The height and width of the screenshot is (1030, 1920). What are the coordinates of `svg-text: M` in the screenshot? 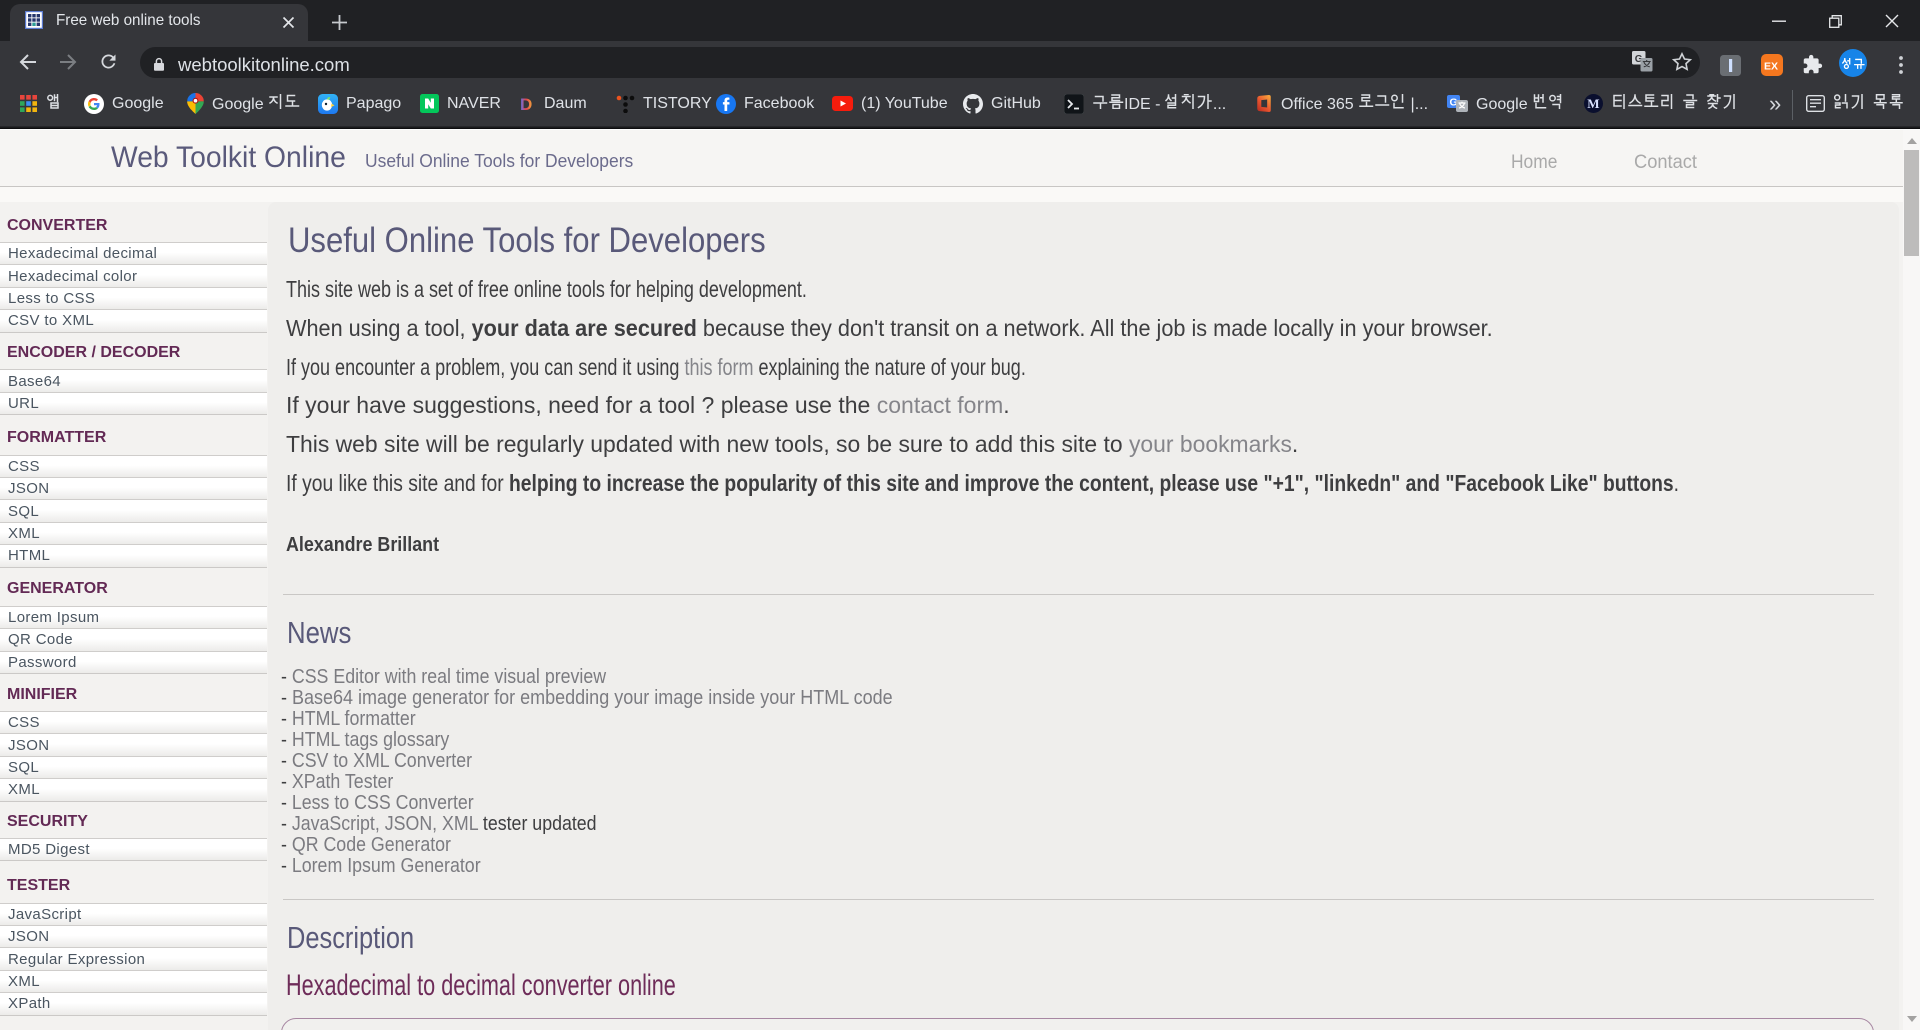 It's located at (1593, 103).